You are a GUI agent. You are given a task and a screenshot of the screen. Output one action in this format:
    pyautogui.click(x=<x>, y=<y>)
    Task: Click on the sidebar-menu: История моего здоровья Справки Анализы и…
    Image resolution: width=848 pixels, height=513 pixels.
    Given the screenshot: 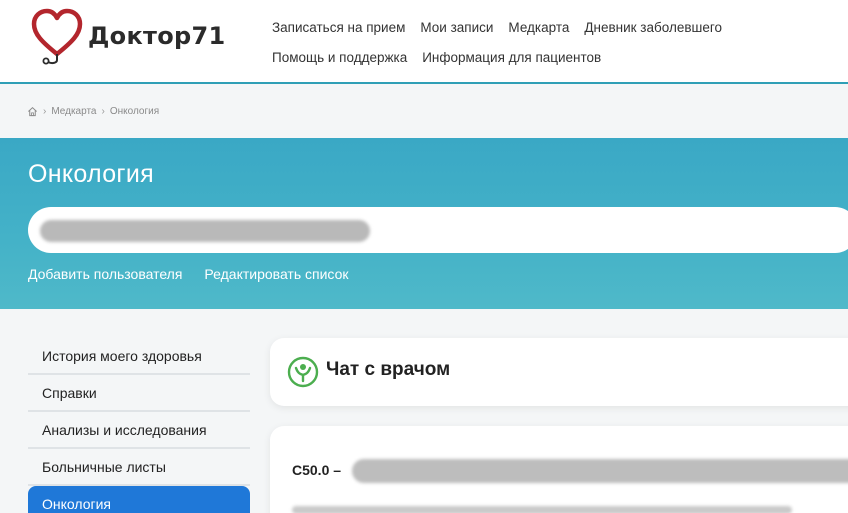 What is the action you would take?
    pyautogui.click(x=139, y=425)
    